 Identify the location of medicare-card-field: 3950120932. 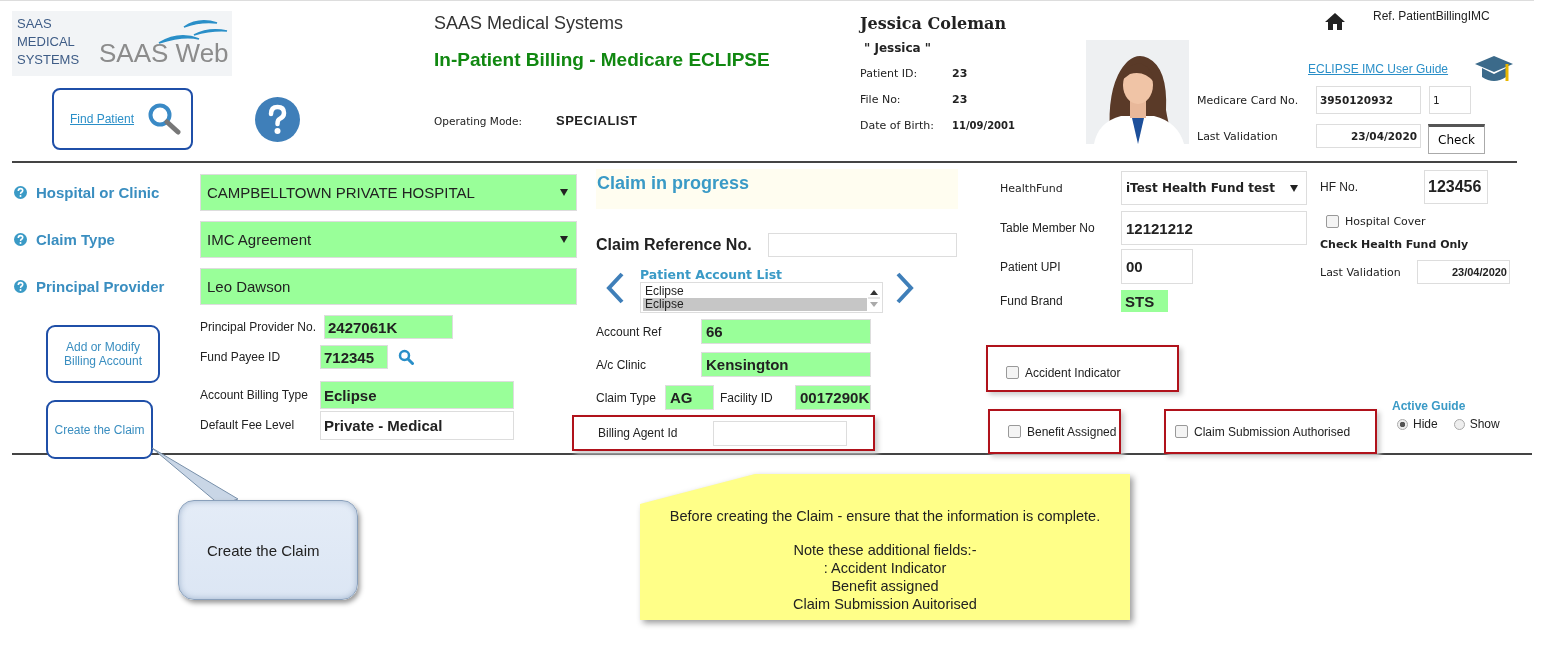
(1368, 100).